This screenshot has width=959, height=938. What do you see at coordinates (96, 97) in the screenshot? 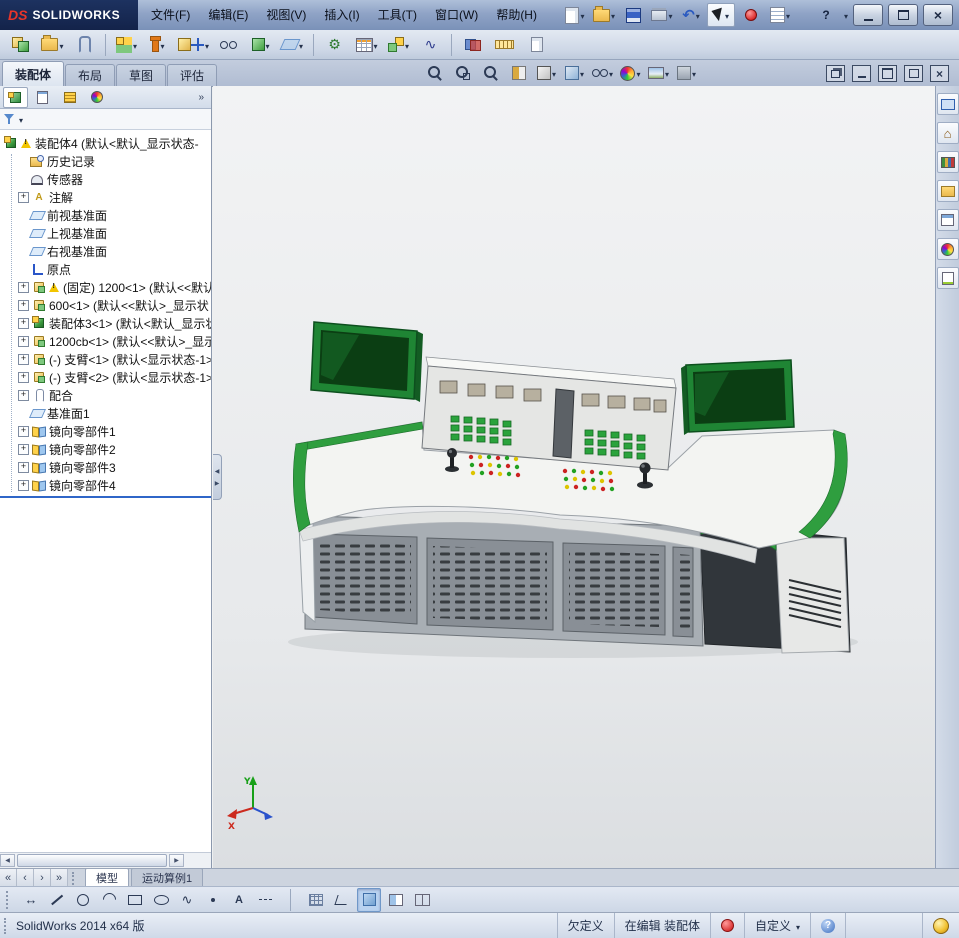
I see `displaymanager-tab` at bounding box center [96, 97].